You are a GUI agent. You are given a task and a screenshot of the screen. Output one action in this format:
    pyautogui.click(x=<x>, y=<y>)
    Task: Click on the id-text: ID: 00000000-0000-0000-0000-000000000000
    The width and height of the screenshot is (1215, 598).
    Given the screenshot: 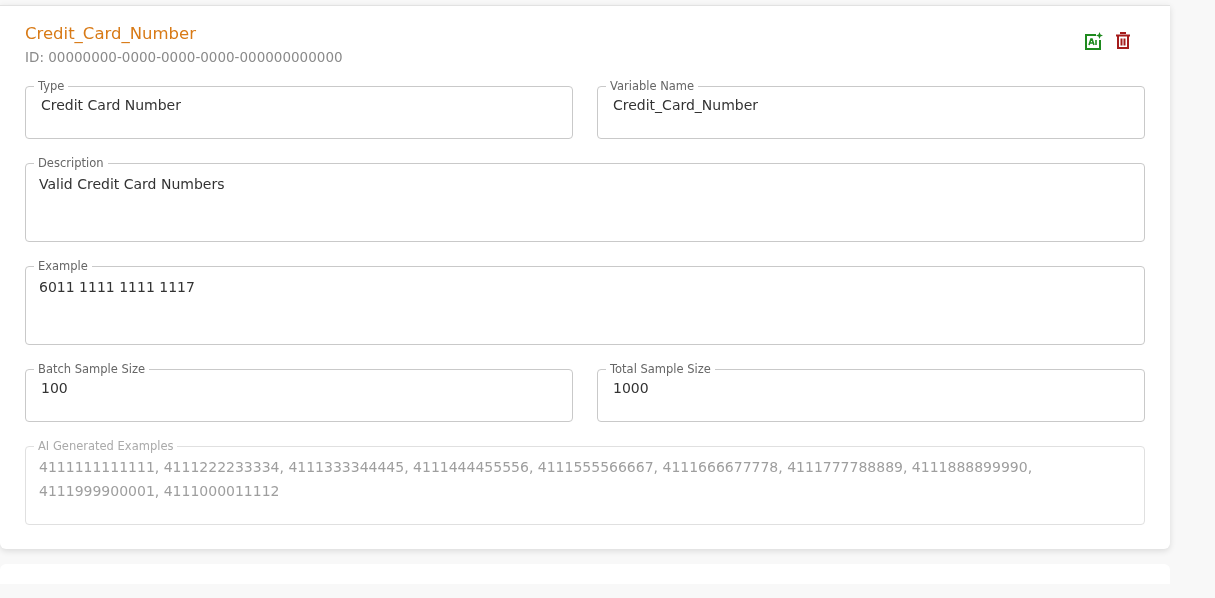 What is the action you would take?
    pyautogui.click(x=184, y=57)
    